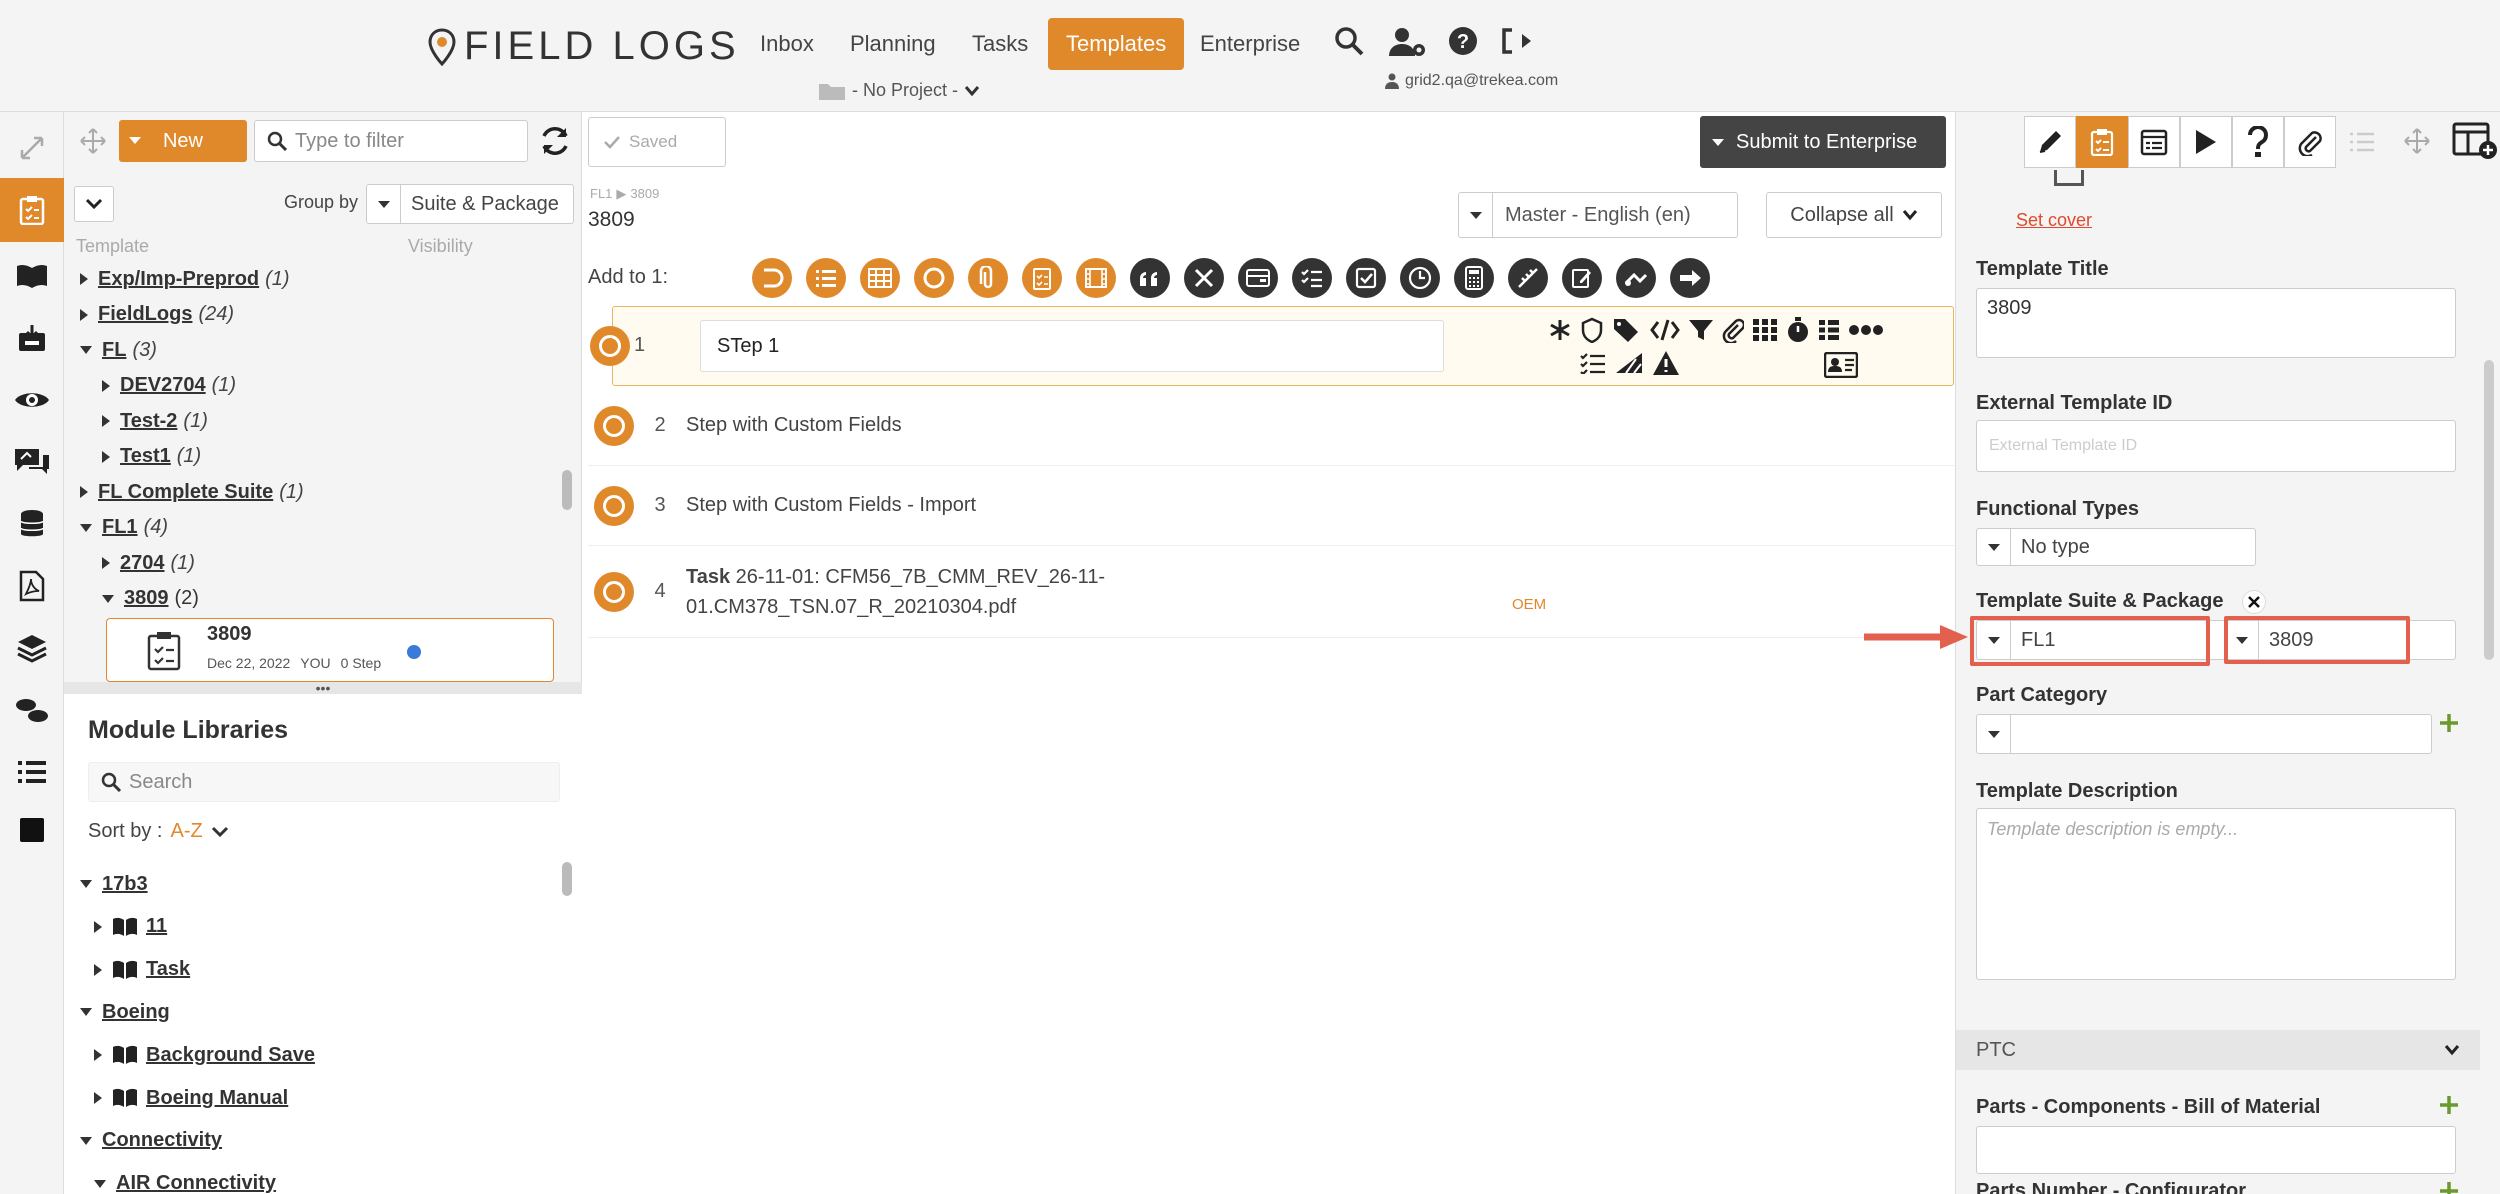 This screenshot has height=1194, width=2500. What do you see at coordinates (142, 970) in the screenshot?
I see `library-item: Task` at bounding box center [142, 970].